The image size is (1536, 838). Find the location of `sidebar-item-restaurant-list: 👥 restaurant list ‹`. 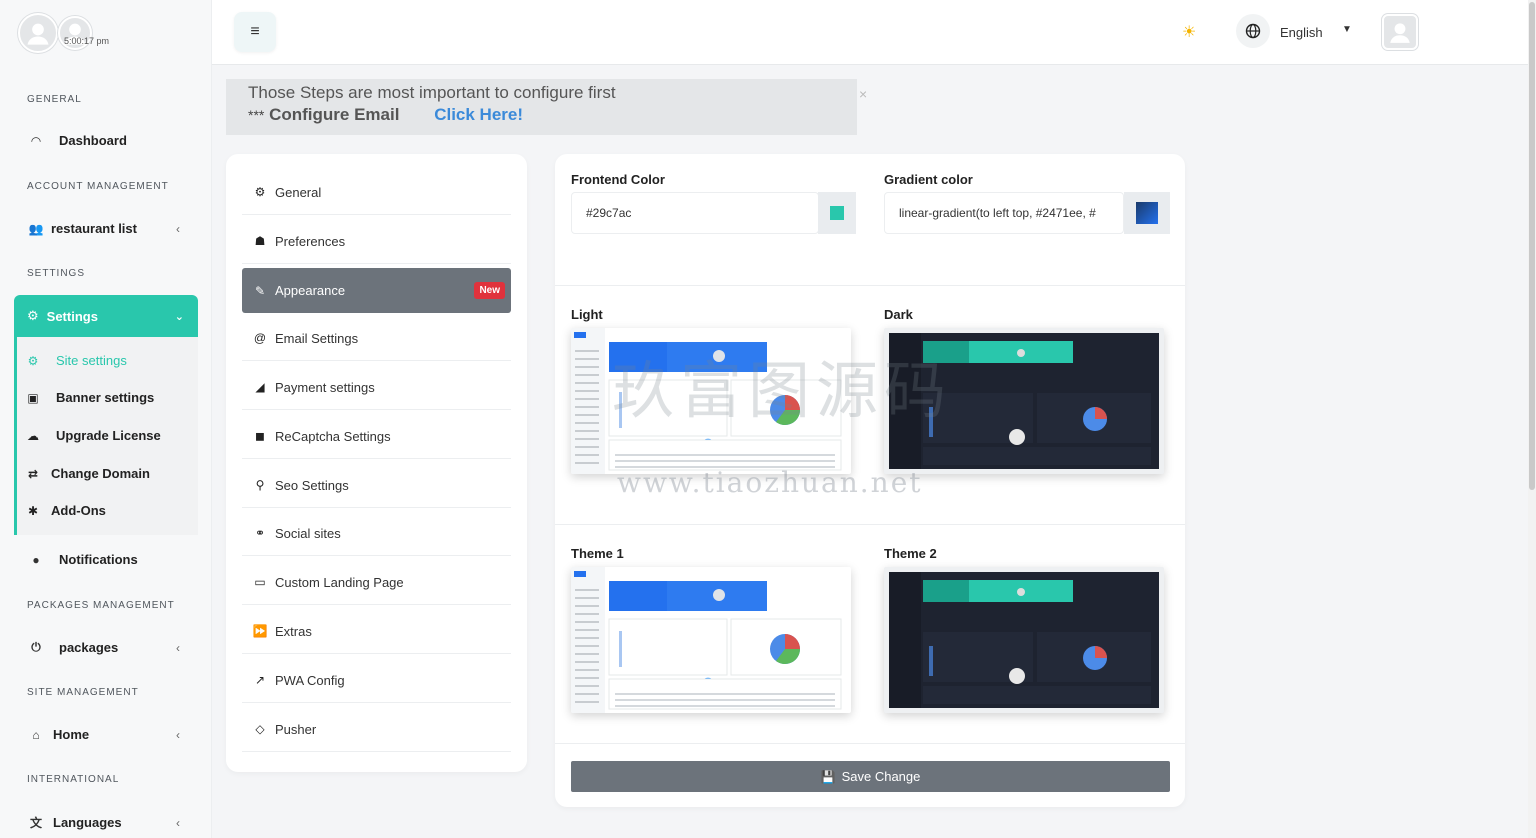

sidebar-item-restaurant-list: 👥 restaurant list ‹ is located at coordinates (99, 228).